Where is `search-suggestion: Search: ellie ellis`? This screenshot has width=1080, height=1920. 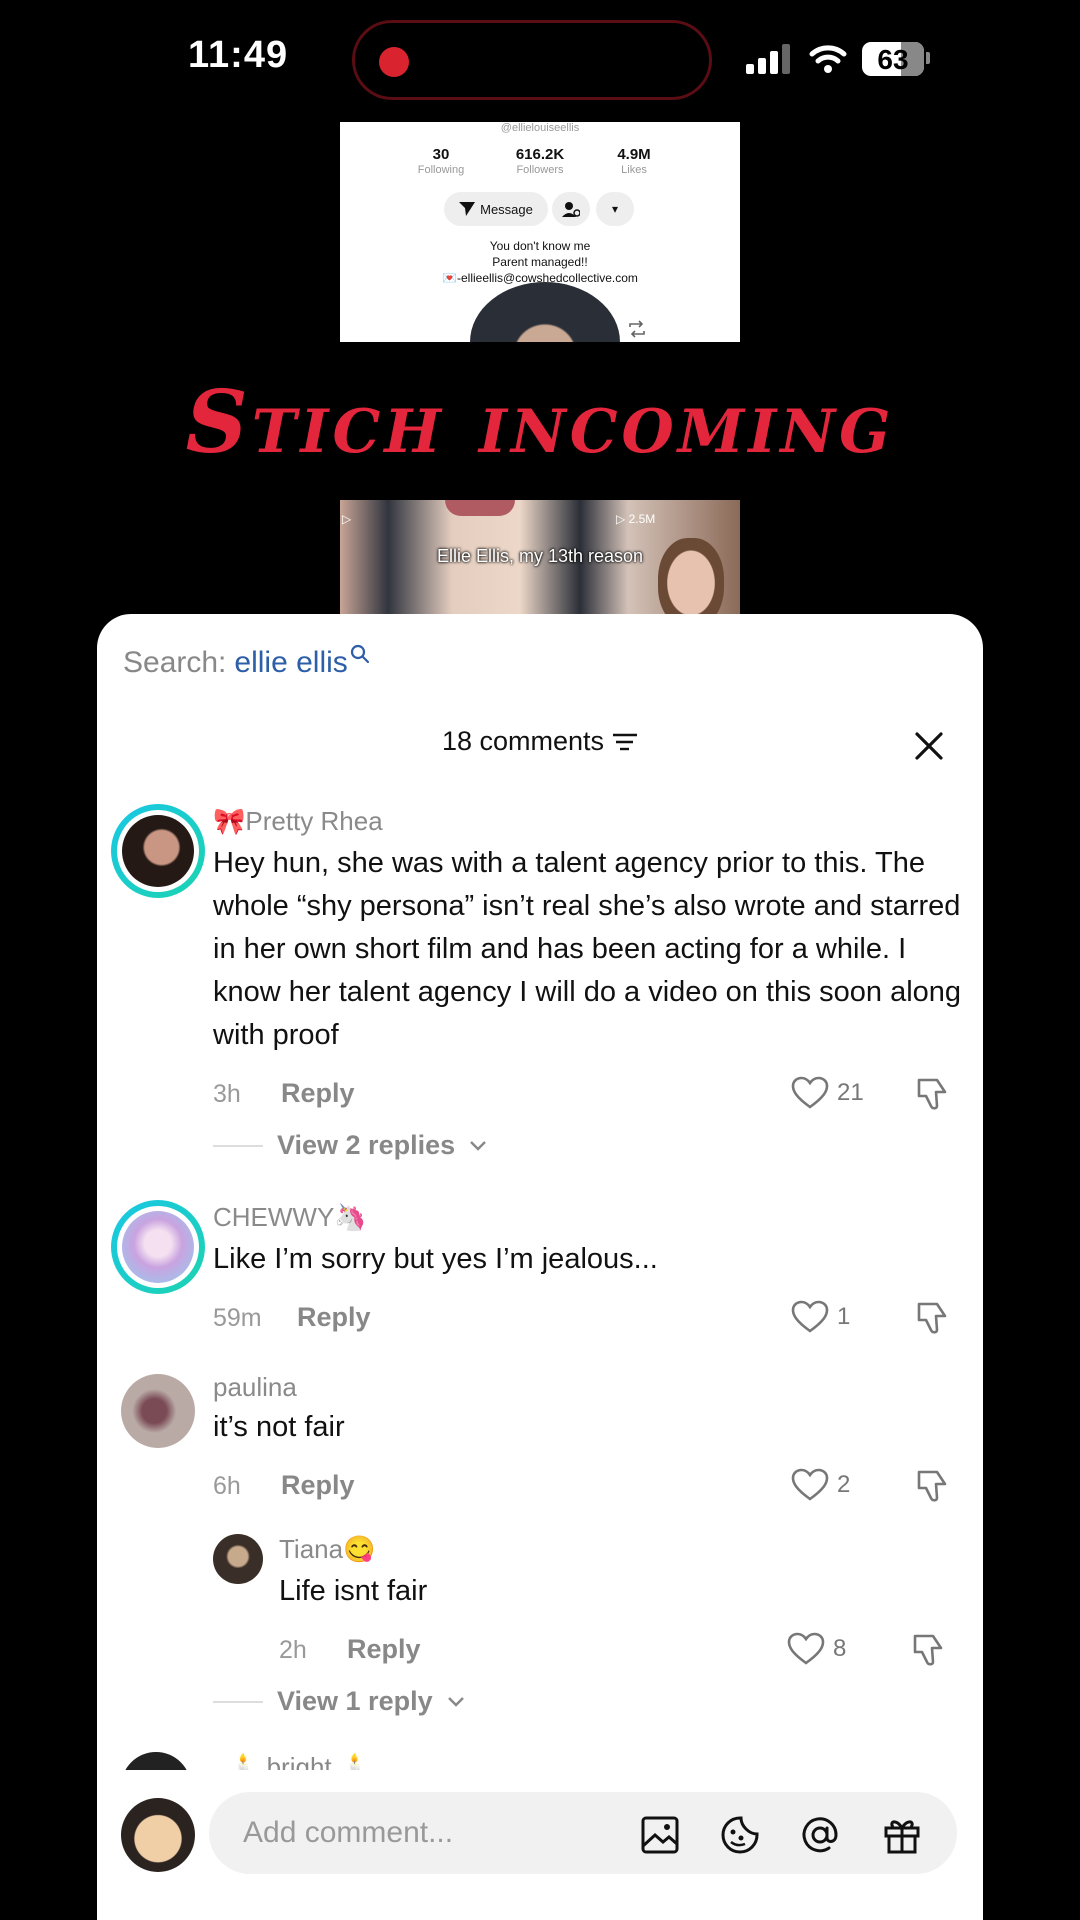 search-suggestion: Search: ellie ellis is located at coordinates (246, 662).